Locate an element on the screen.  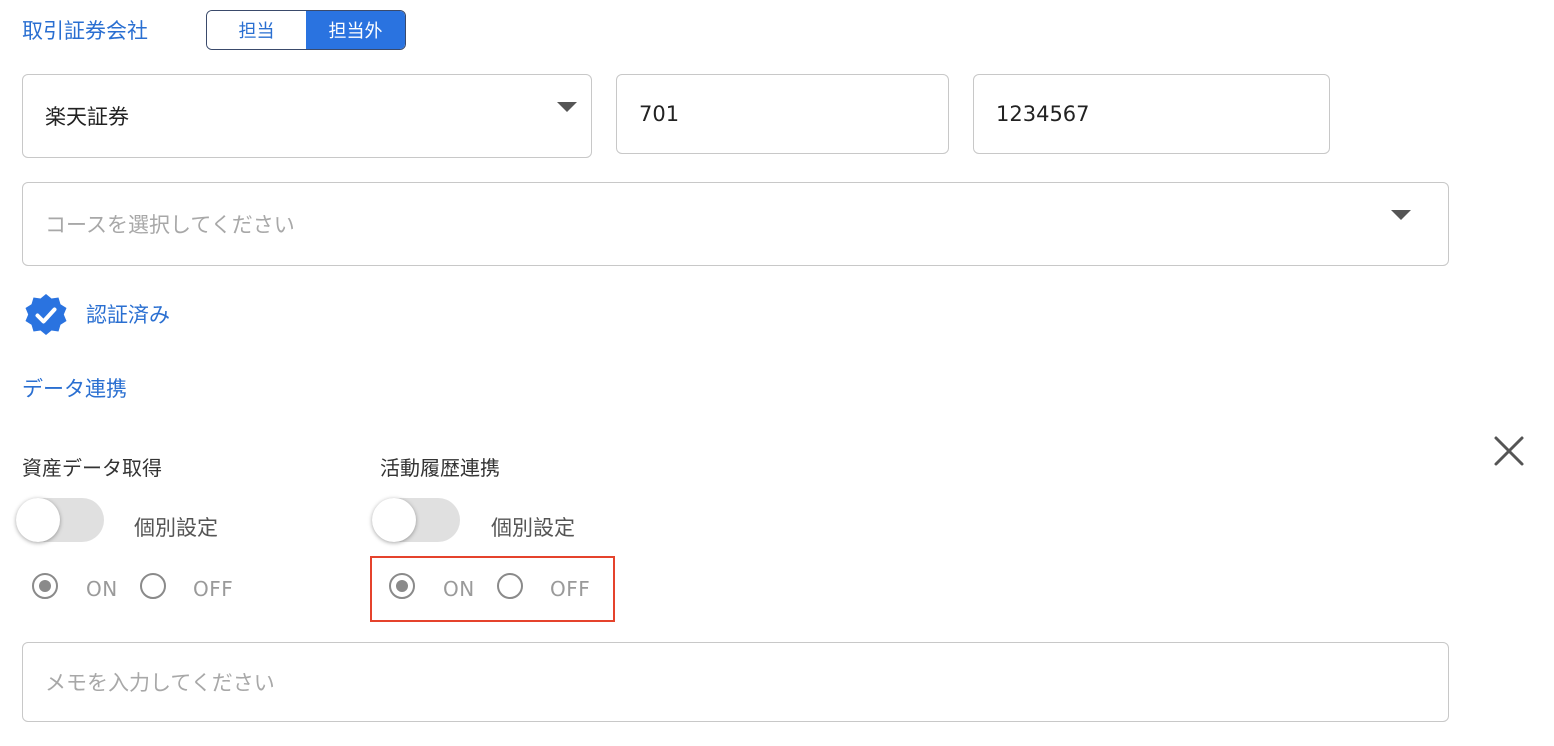
assignment-segmented-control: 担当 担当外 is located at coordinates (306, 30).